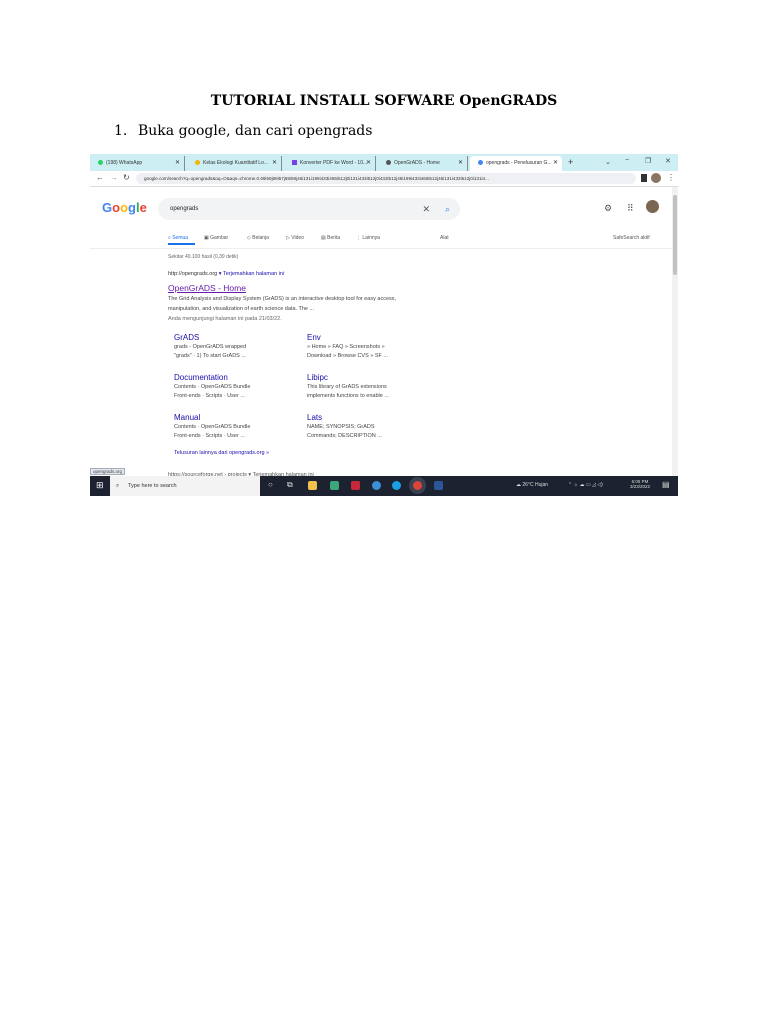  I want to click on google-logo: Google, so click(124, 207).